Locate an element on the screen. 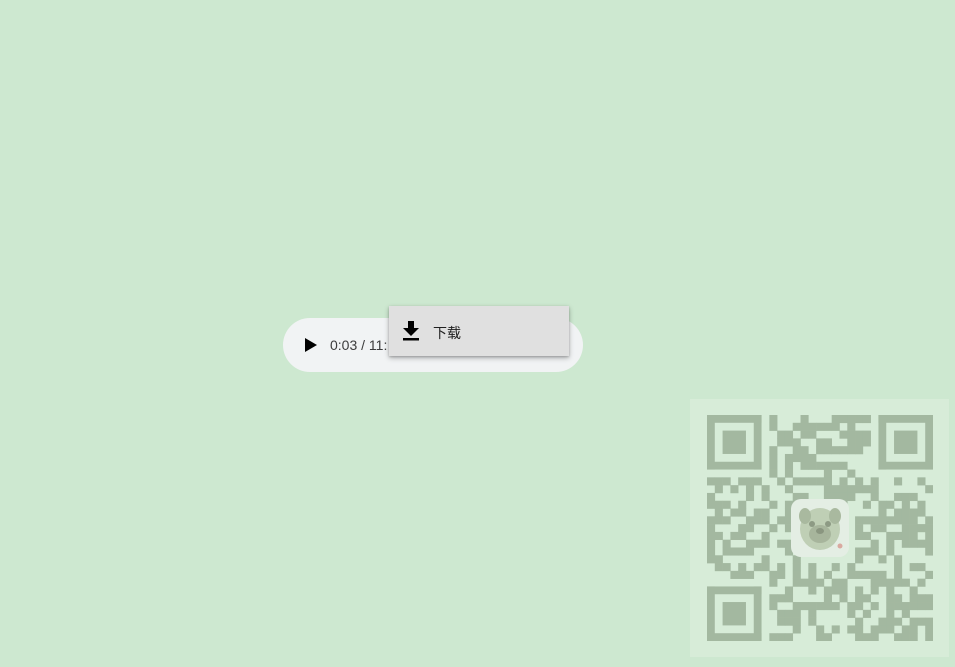 This screenshot has width=955, height=667. time-display: 0:03 / 11: is located at coordinates (359, 345).